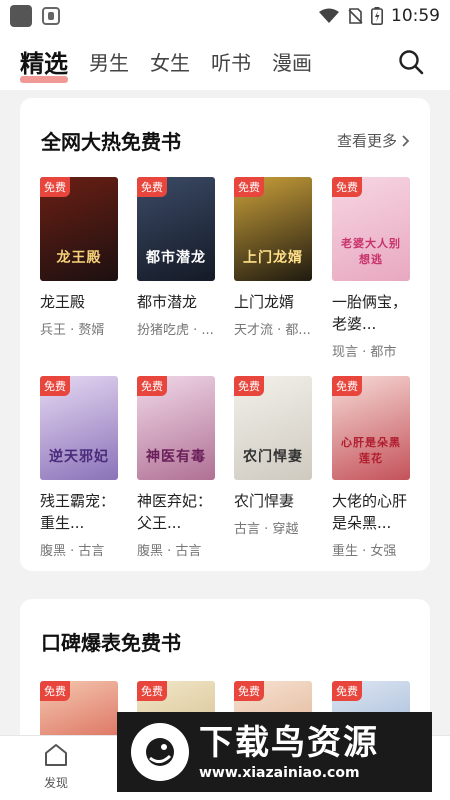  I want to click on book-item: 免费 神医有毒 神医弃妃：父王... 腹黑 · 古言, so click(177, 467).